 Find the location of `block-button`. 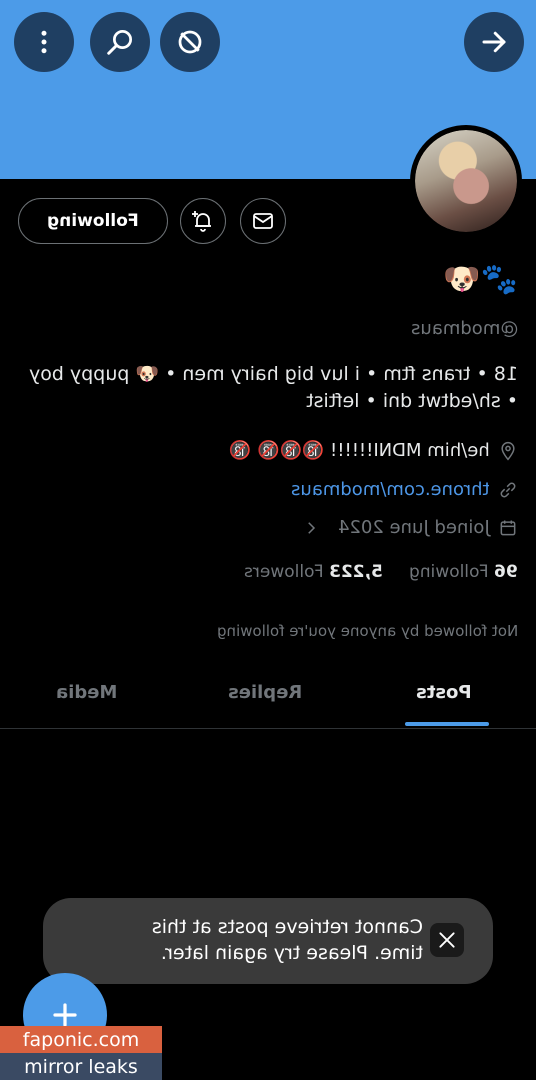

block-button is located at coordinates (190, 42).